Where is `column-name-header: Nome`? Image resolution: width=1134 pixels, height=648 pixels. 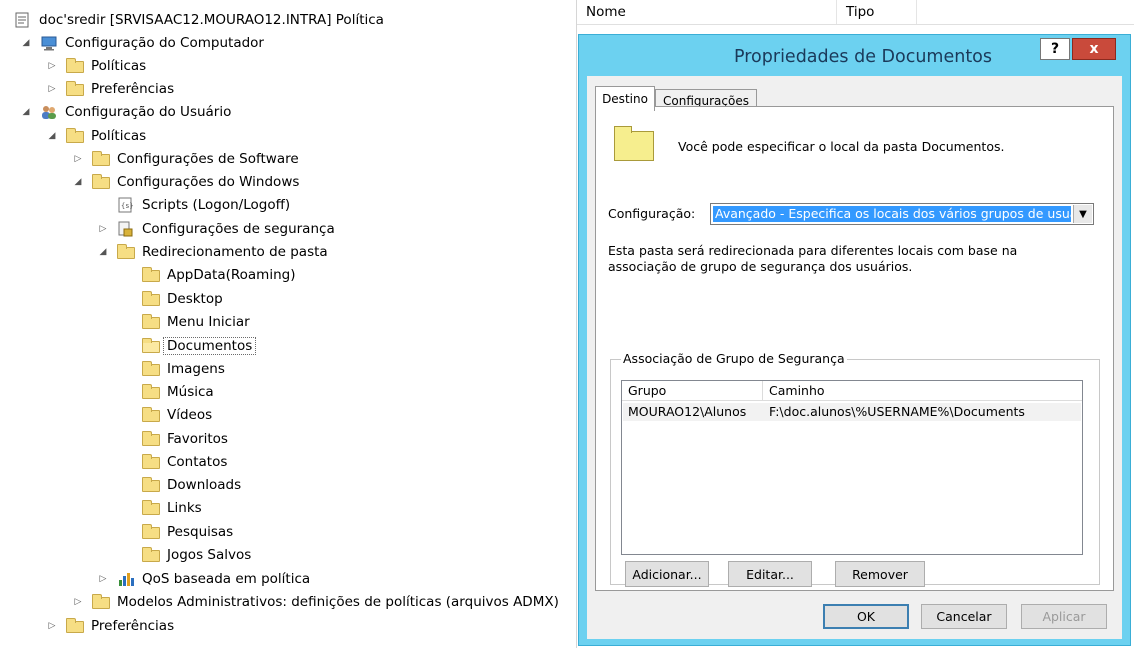 column-name-header: Nome is located at coordinates (707, 12).